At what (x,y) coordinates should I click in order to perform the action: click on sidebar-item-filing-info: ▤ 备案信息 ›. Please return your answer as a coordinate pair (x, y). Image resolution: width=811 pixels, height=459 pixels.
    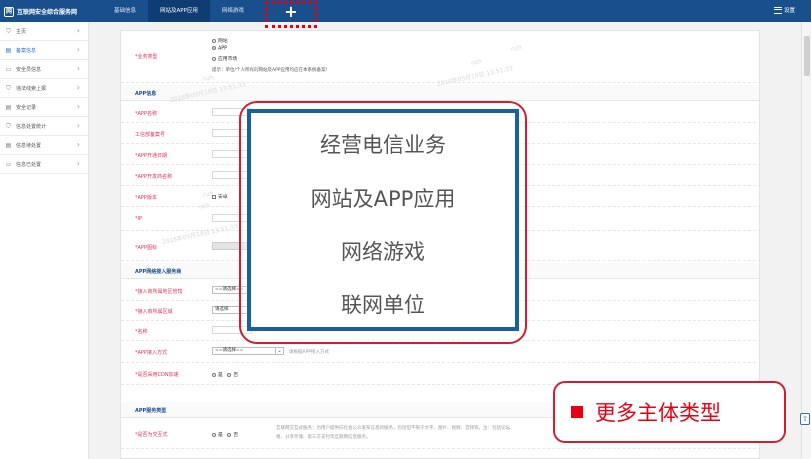
    Looking at the image, I should click on (44, 50).